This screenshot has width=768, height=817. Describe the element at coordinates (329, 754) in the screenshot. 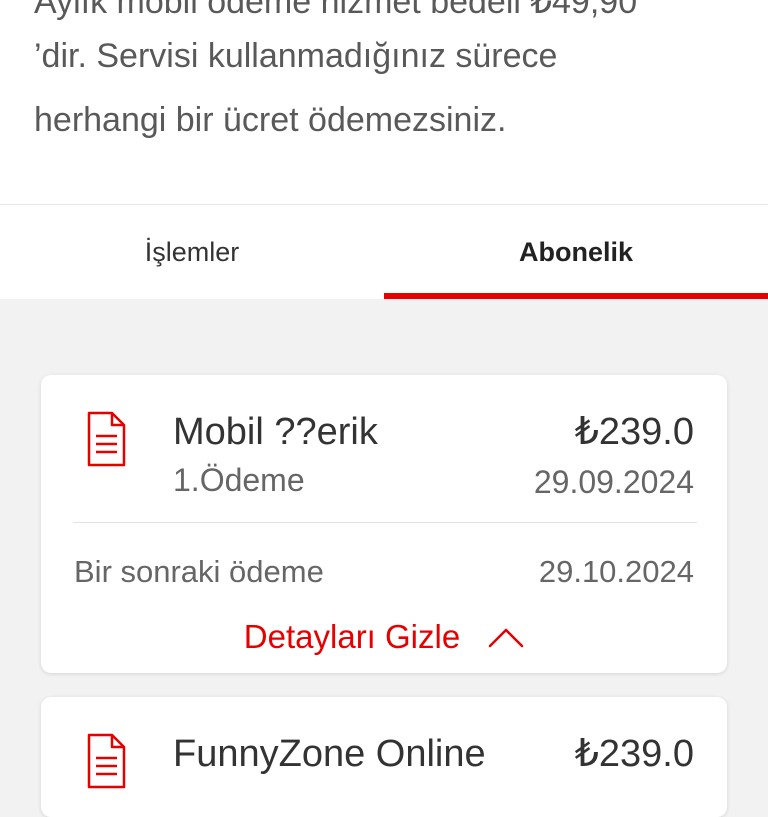

I see `subscription-title: FunnyZone Online` at that location.